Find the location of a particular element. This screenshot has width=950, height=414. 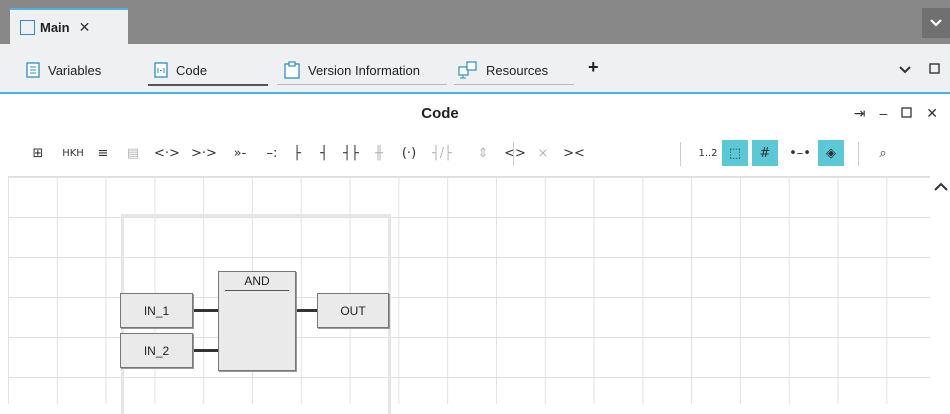

auto-route-icon: ◈ is located at coordinates (831, 153).